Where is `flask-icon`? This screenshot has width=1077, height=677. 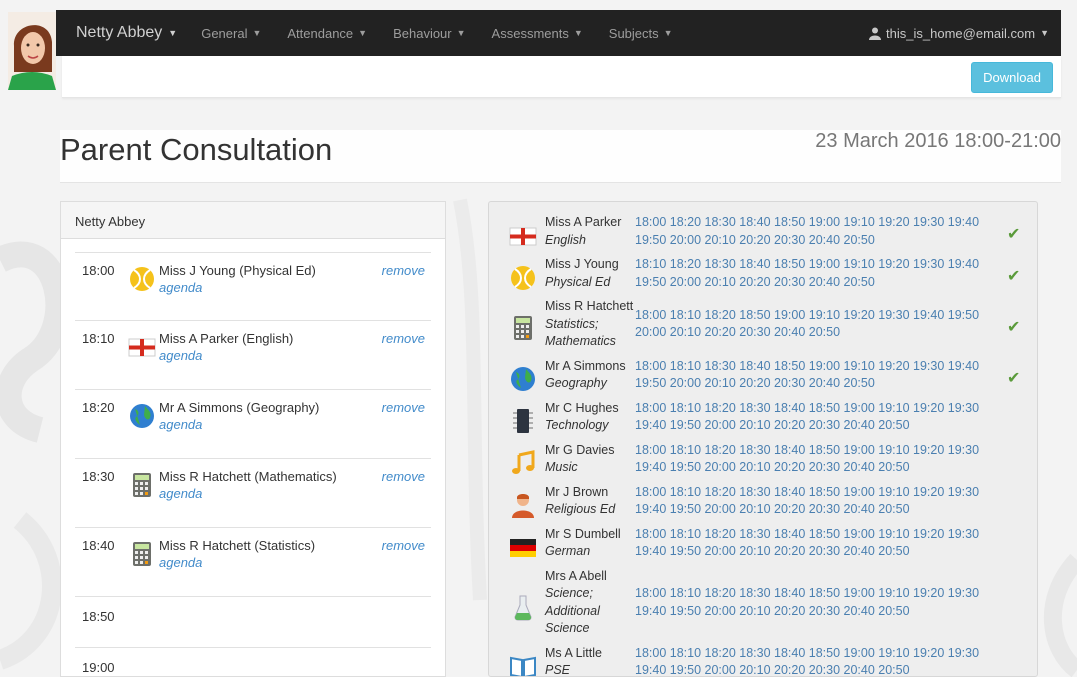 flask-icon is located at coordinates (523, 607).